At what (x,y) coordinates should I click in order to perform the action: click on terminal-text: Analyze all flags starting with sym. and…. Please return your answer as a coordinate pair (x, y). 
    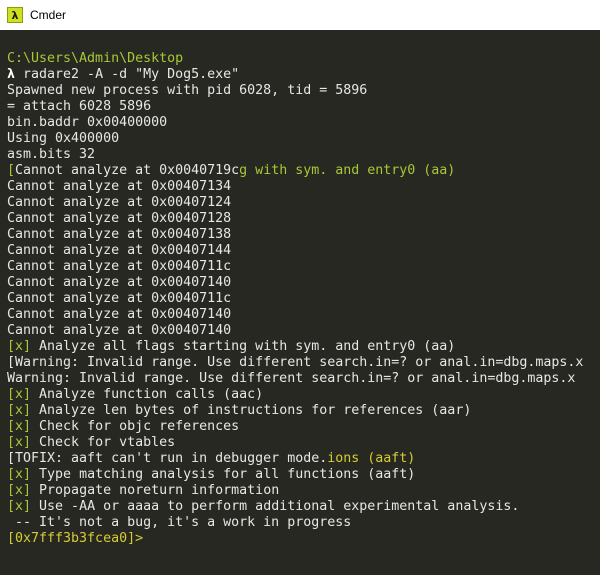
    Looking at the image, I should click on (243, 346).